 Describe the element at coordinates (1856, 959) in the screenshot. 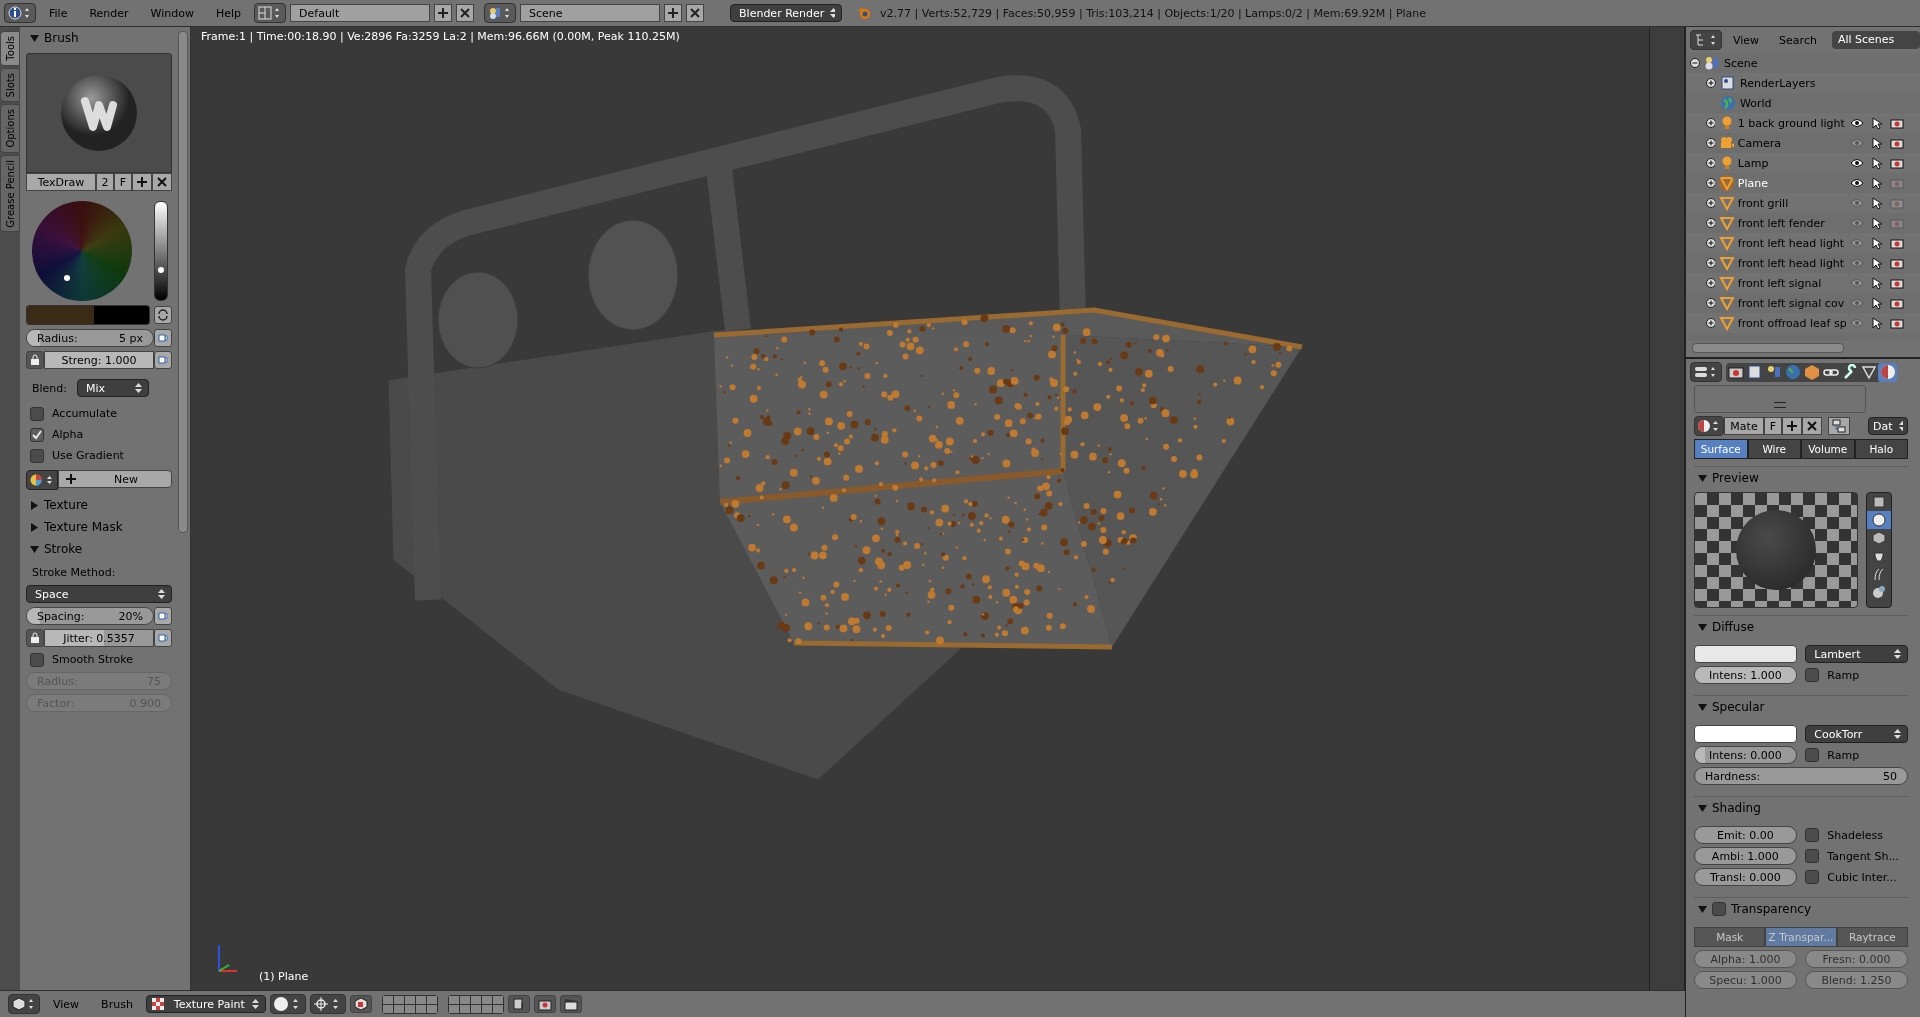

I see `number-field: Fresn: 0.000` at that location.